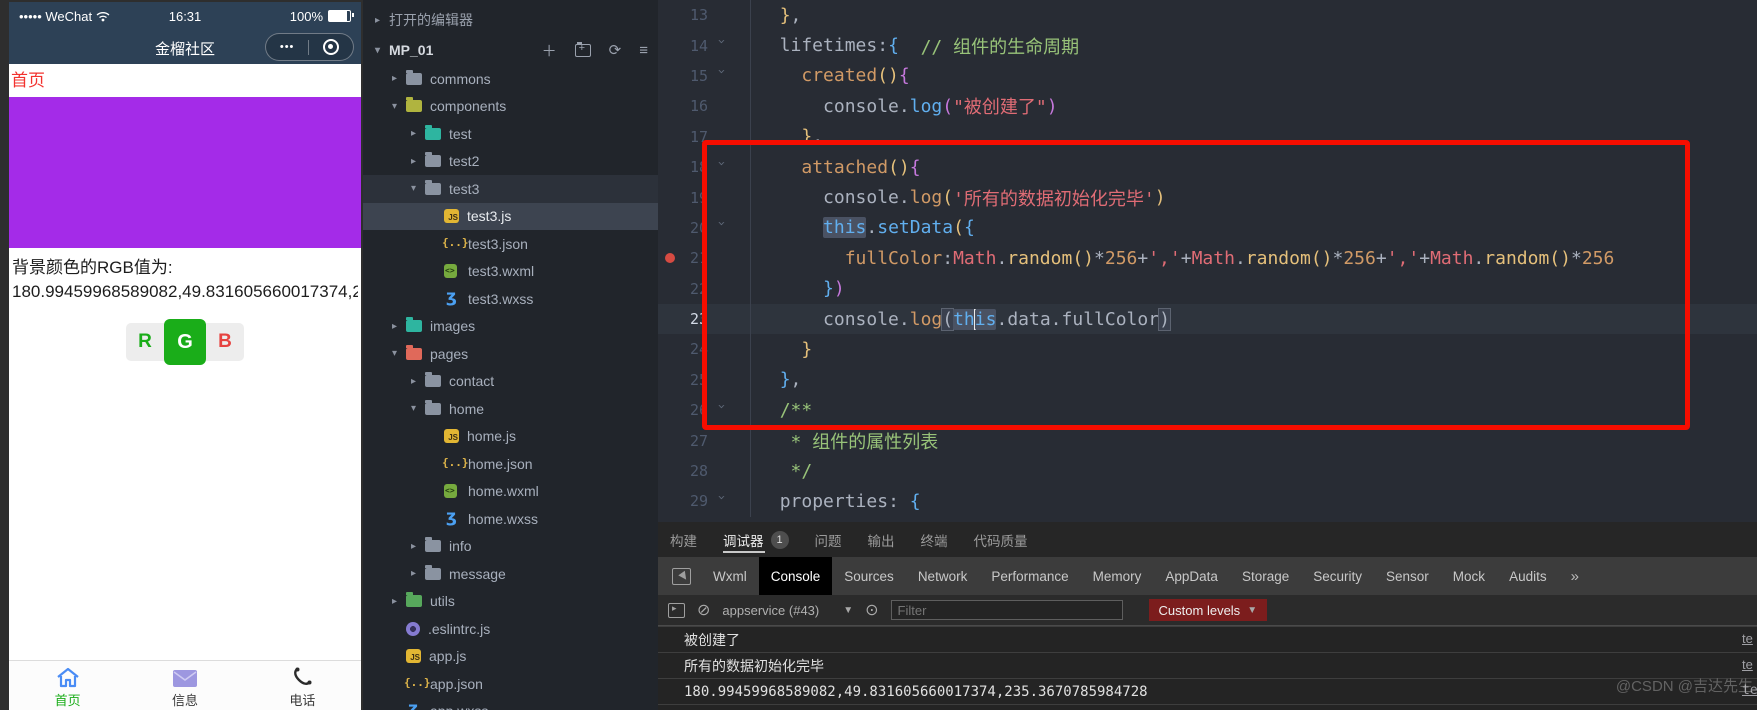  What do you see at coordinates (1407, 576) in the screenshot?
I see `devtools-tab-sensor: Sensor` at bounding box center [1407, 576].